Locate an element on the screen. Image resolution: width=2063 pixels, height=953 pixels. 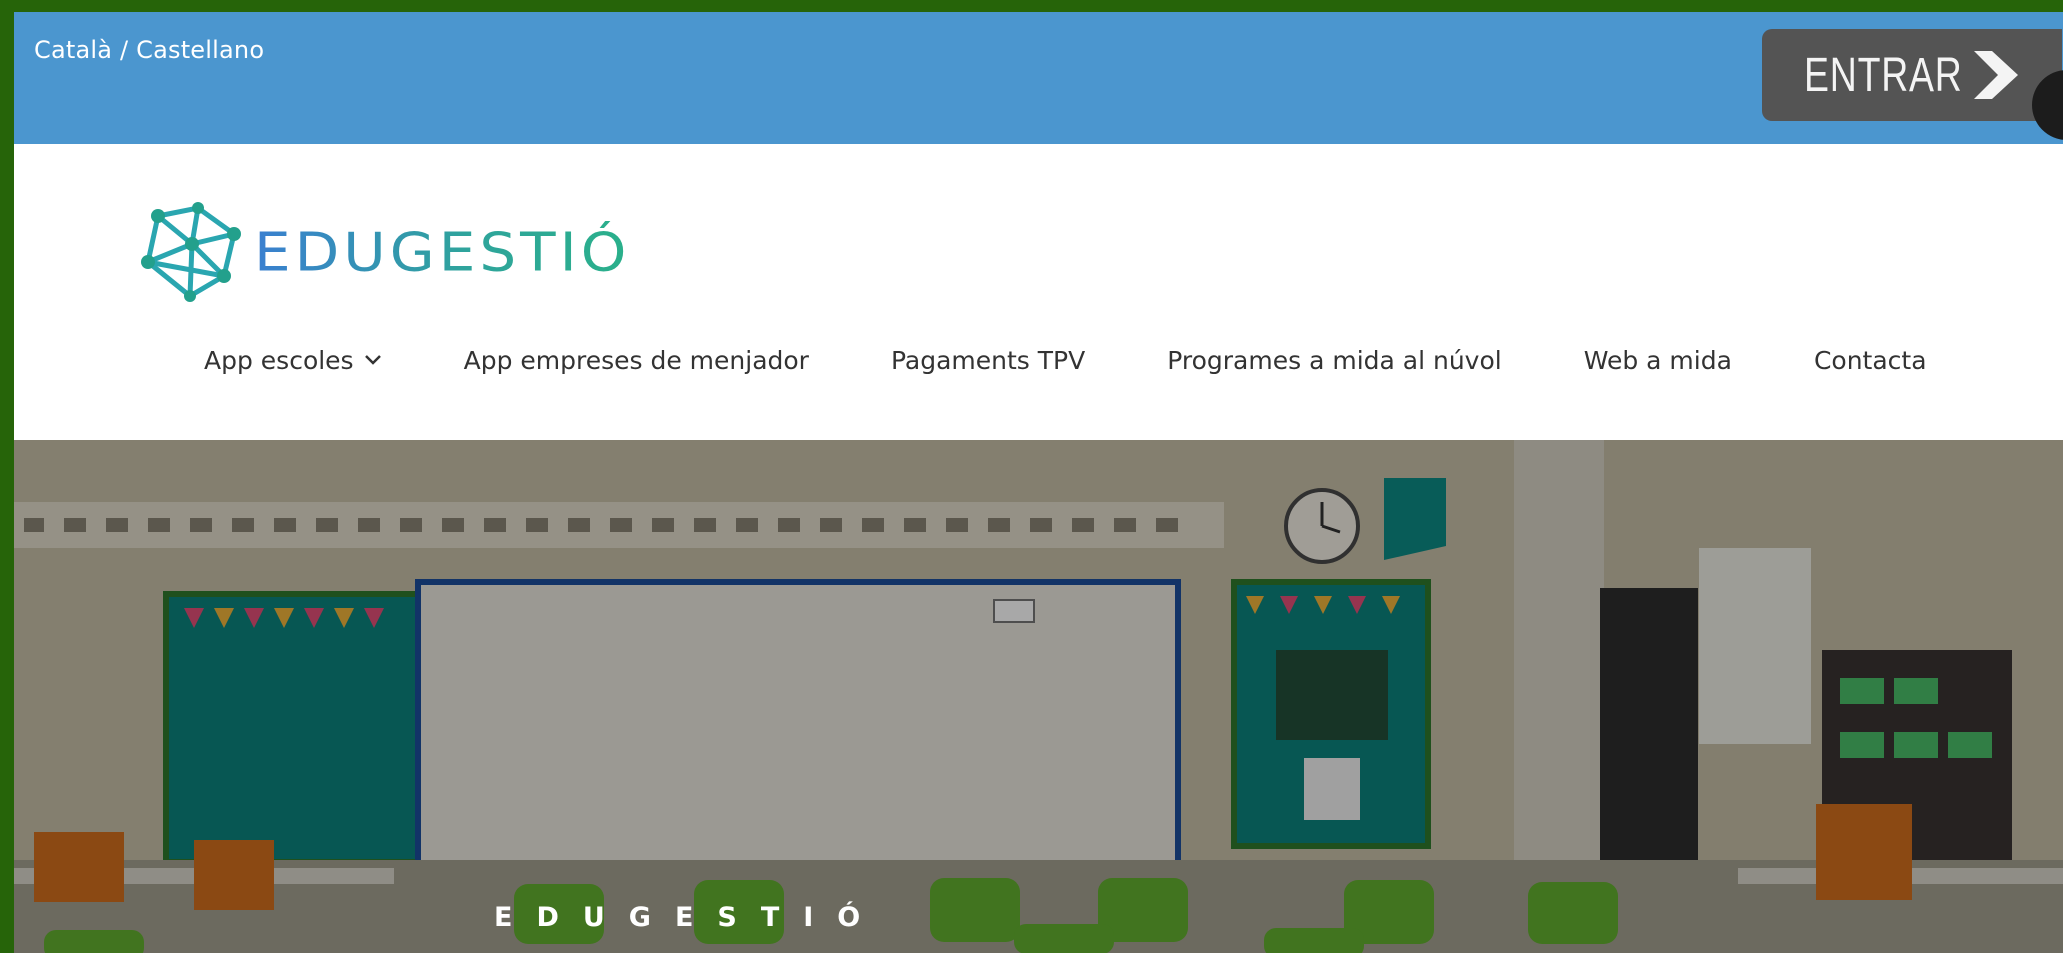
nav-item-label: Web a mida is located at coordinates (1657, 360).